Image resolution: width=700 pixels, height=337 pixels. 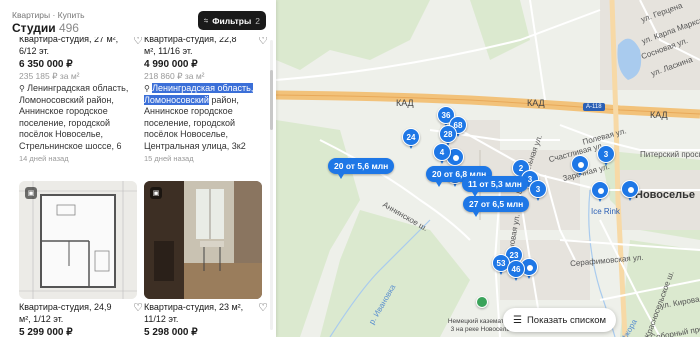 I want to click on listing-price: 5 299 000 ₽, so click(x=46, y=332).